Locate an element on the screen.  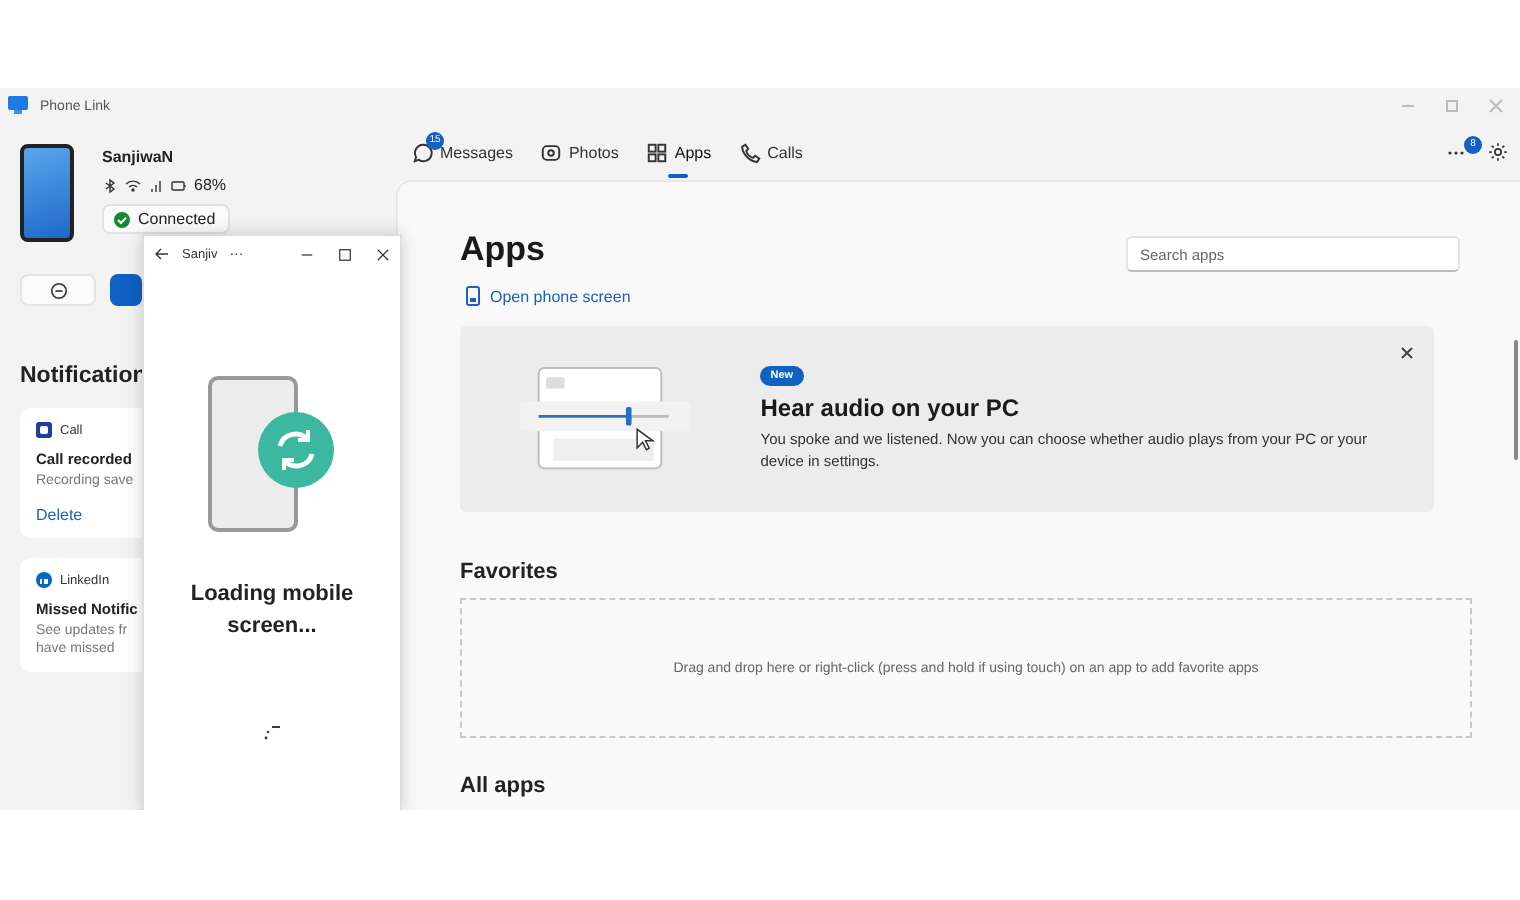
signal-icon is located at coordinates (156, 185).